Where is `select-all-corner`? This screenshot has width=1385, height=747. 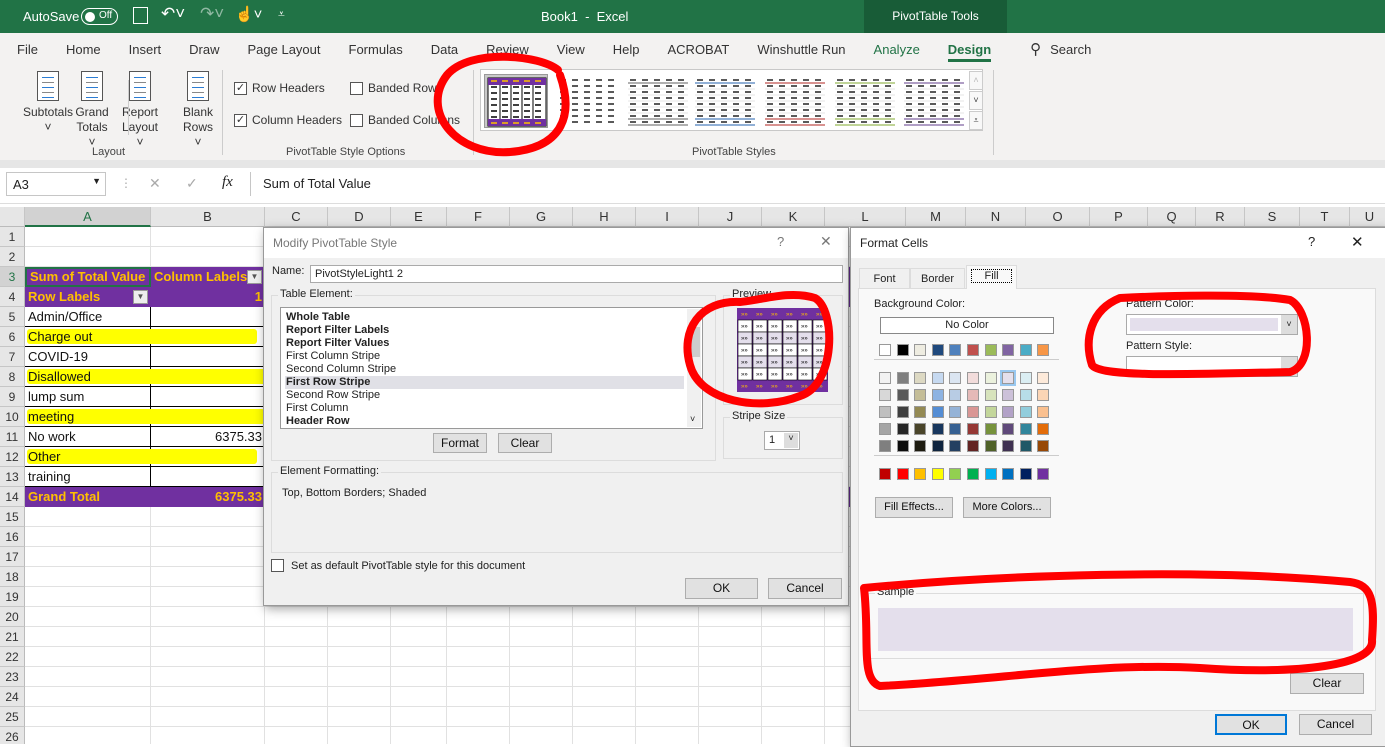
select-all-corner is located at coordinates (12, 217).